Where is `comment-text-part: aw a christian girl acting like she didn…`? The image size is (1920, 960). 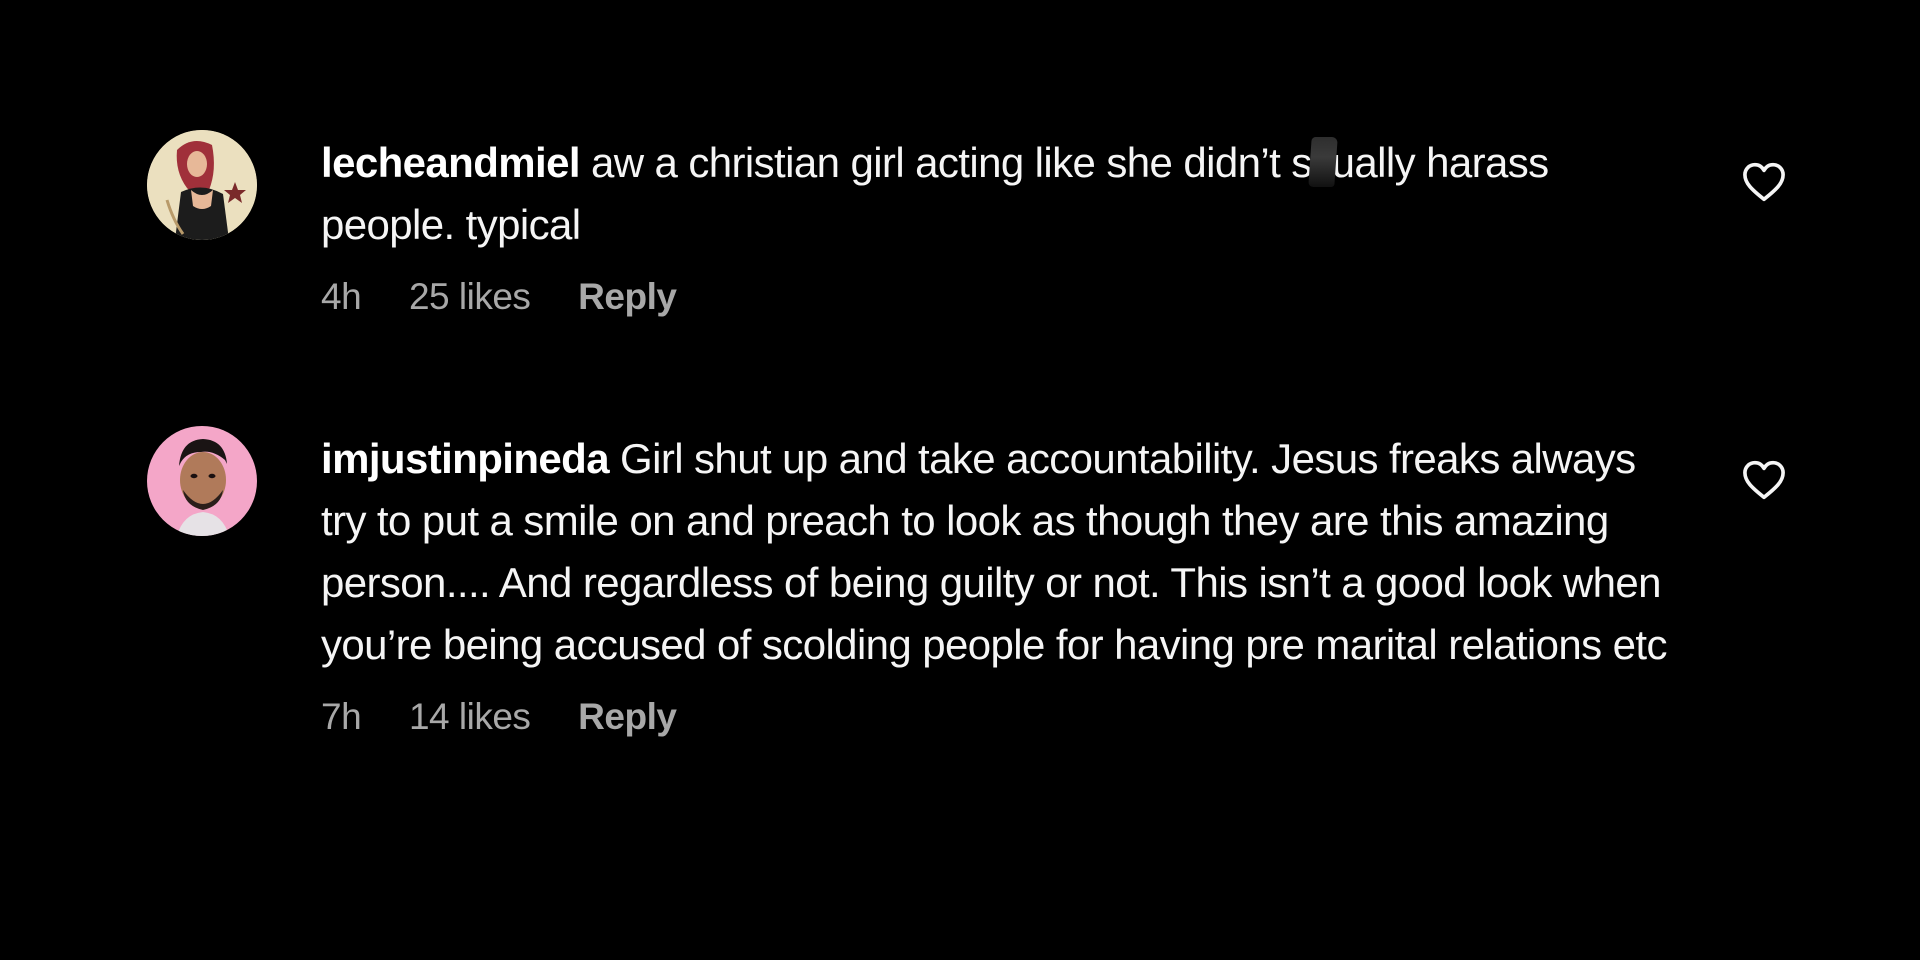 comment-text-part: aw a christian girl acting like she didn… is located at coordinates (951, 162).